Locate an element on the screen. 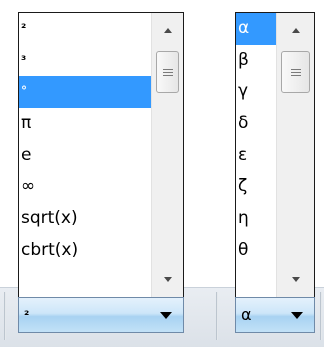  greek-list-item: β is located at coordinates (256, 61).